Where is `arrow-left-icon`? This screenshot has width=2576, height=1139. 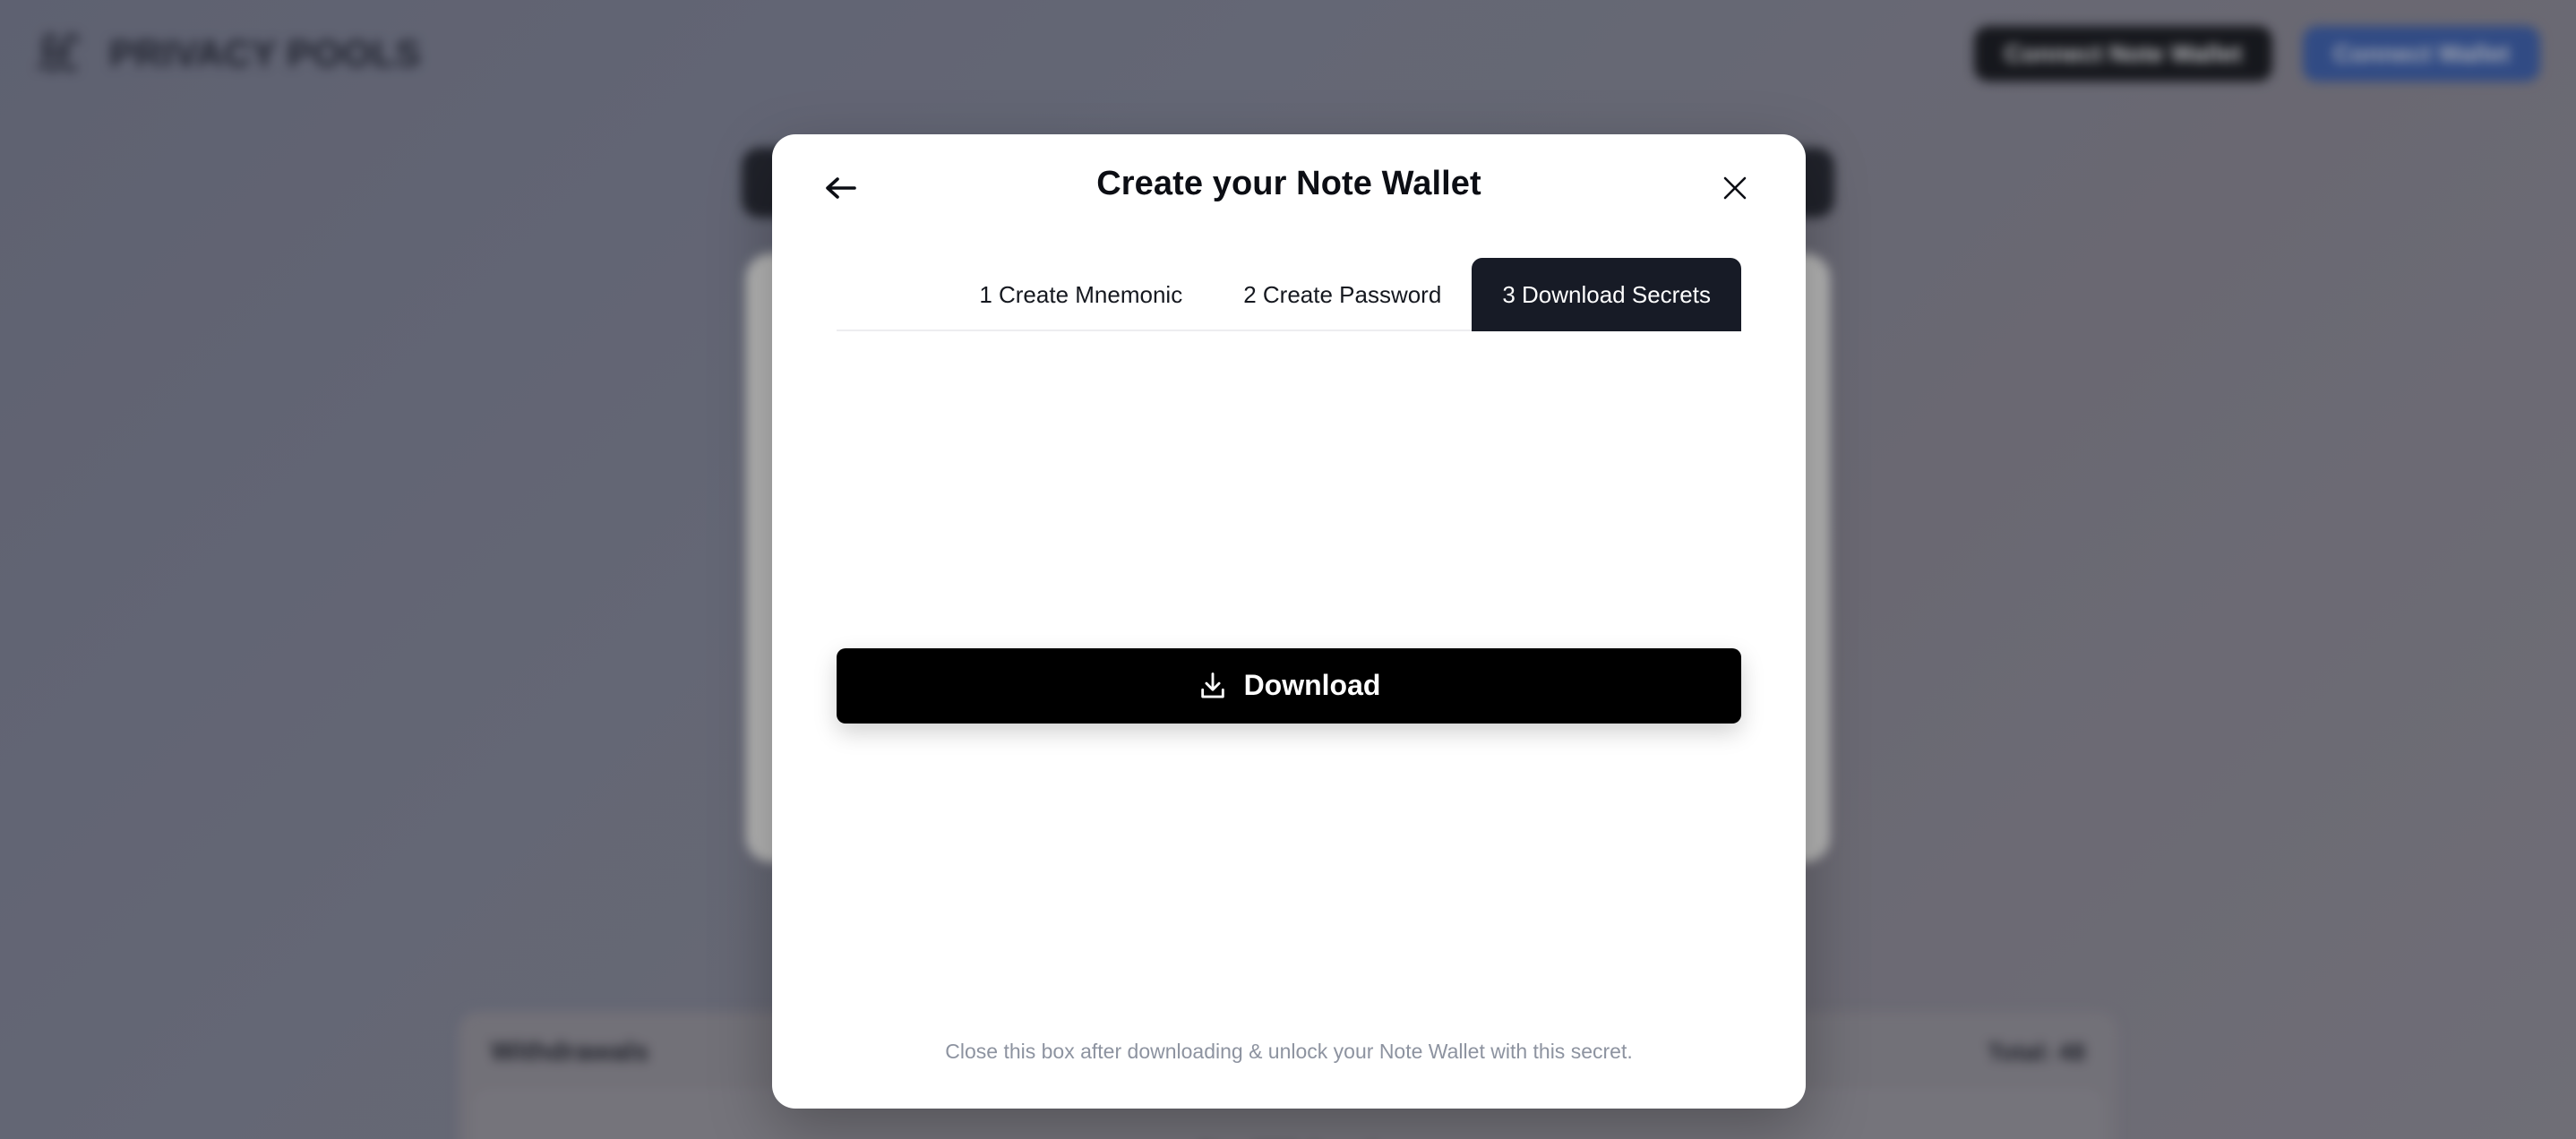
arrow-left-icon is located at coordinates (841, 188).